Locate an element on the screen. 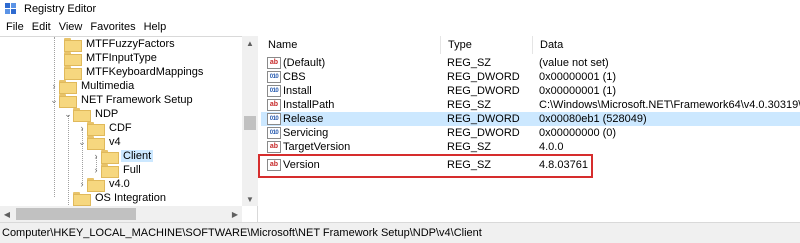 This screenshot has width=800, height=243. tree-item-mtfkeyboardmappings: MTFKeyboardMappings is located at coordinates (129, 72).